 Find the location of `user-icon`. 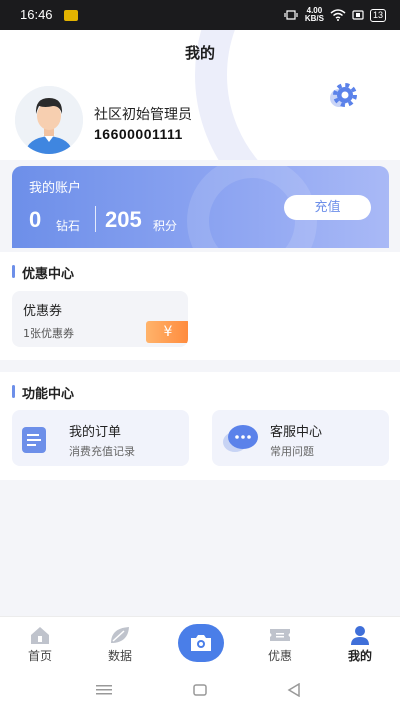

user-icon is located at coordinates (360, 635).